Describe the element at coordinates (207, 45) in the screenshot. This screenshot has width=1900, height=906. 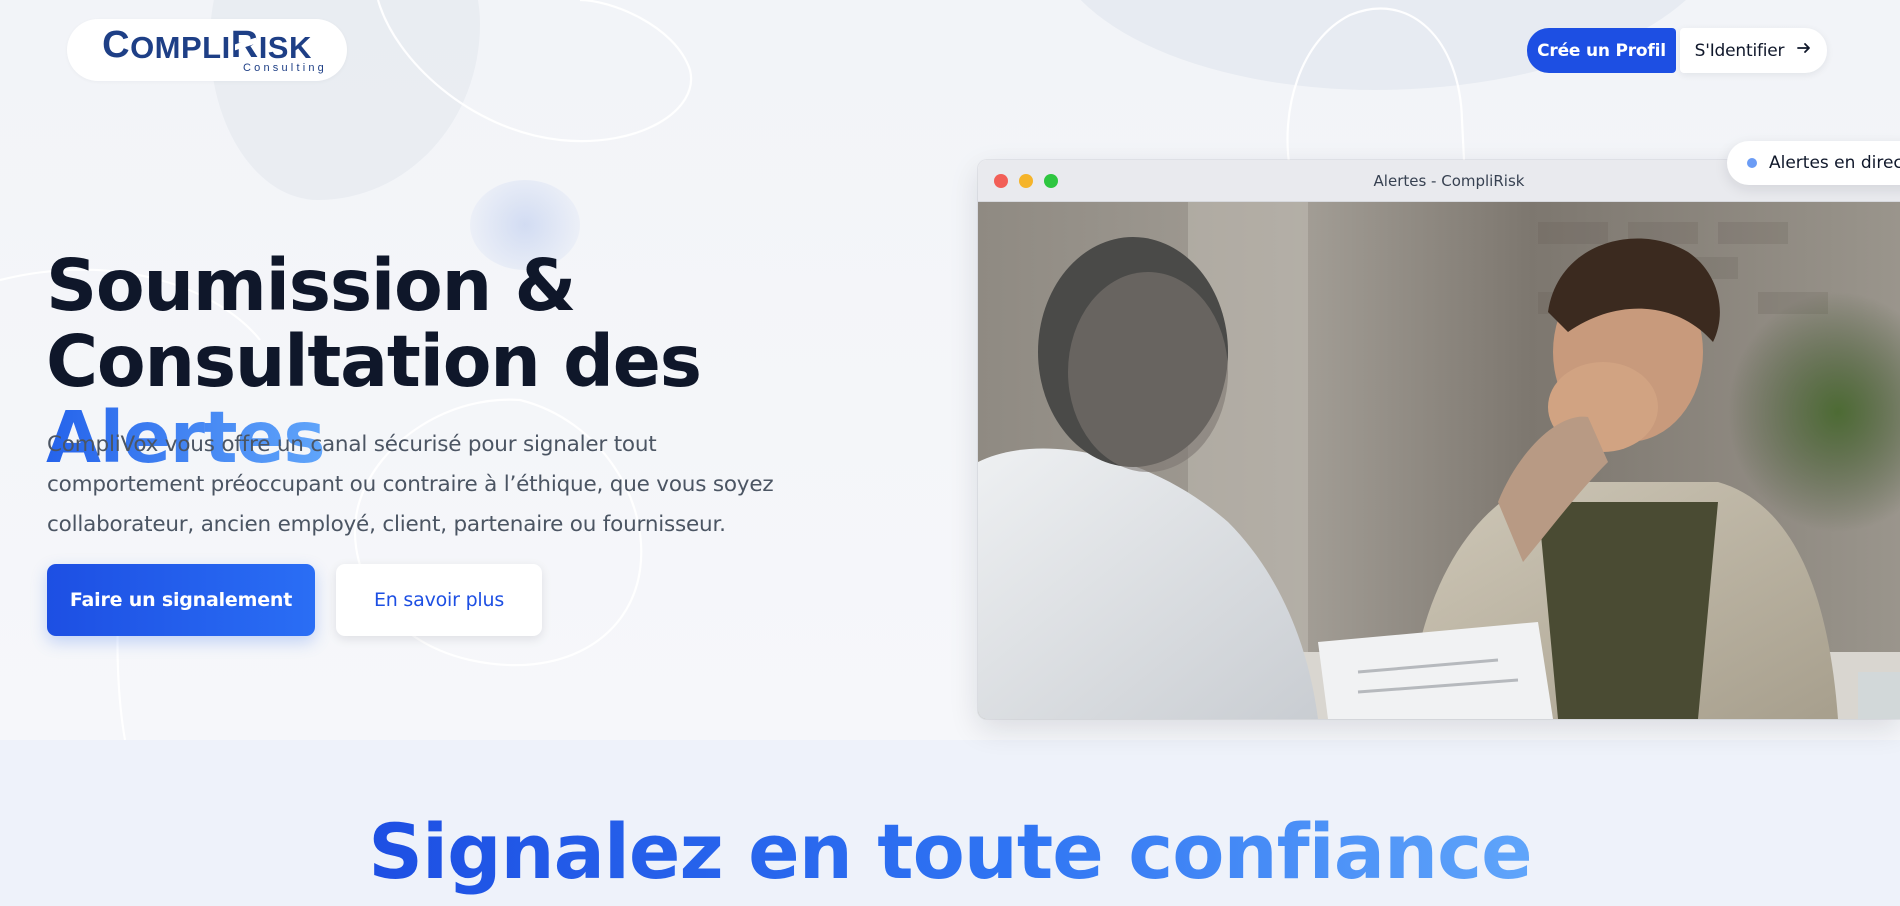
I see `logo-wordmark: C OMPLI R ISK` at that location.